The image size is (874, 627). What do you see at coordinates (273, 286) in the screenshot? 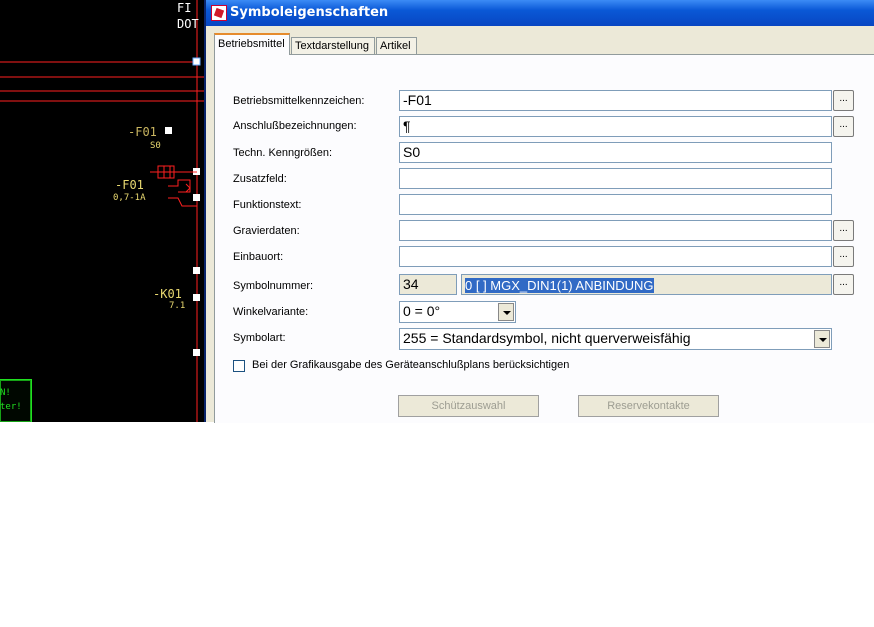
I see `symbolnr-label: Symbolnummer:` at bounding box center [273, 286].